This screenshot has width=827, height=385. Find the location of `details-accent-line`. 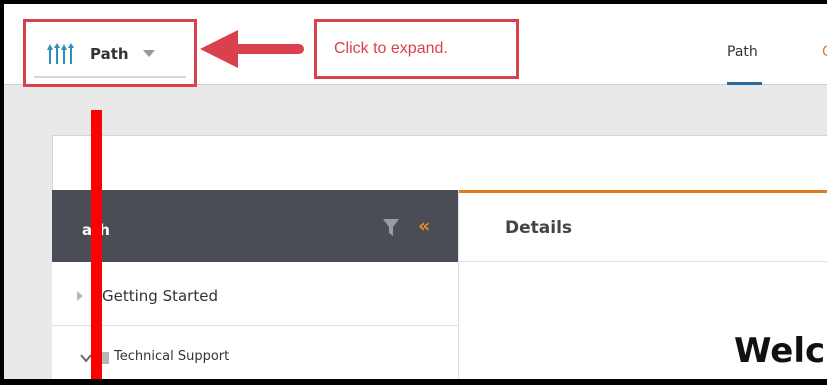

details-accent-line is located at coordinates (643, 191).